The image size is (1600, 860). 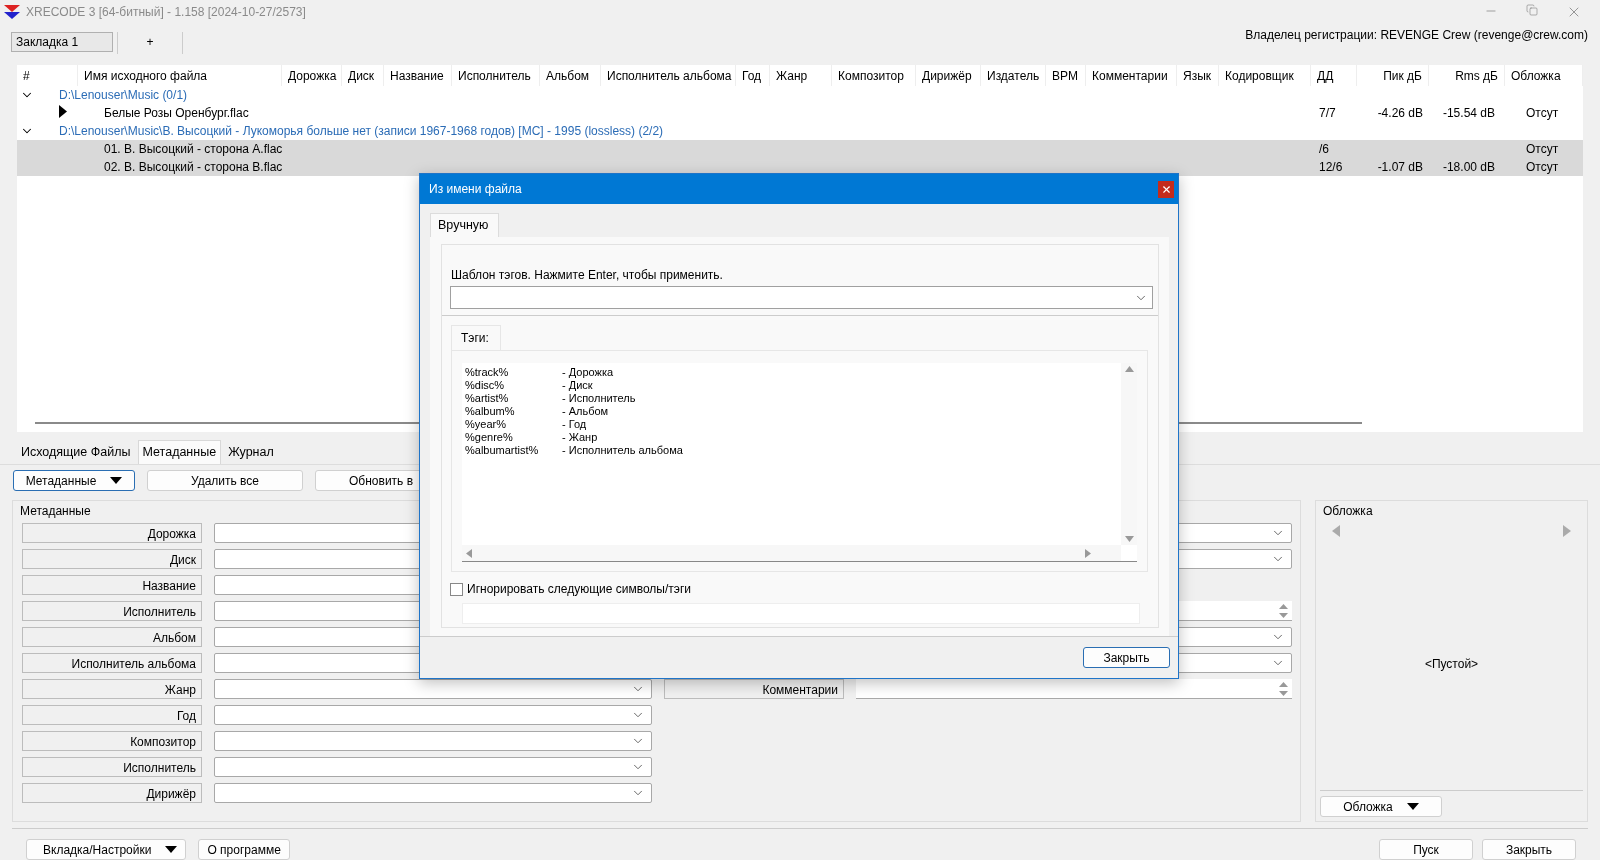 I want to click on registration-owner: Владелец регистрации: REVENGE Crew (revenge@crew.com), so click(x=1416, y=35).